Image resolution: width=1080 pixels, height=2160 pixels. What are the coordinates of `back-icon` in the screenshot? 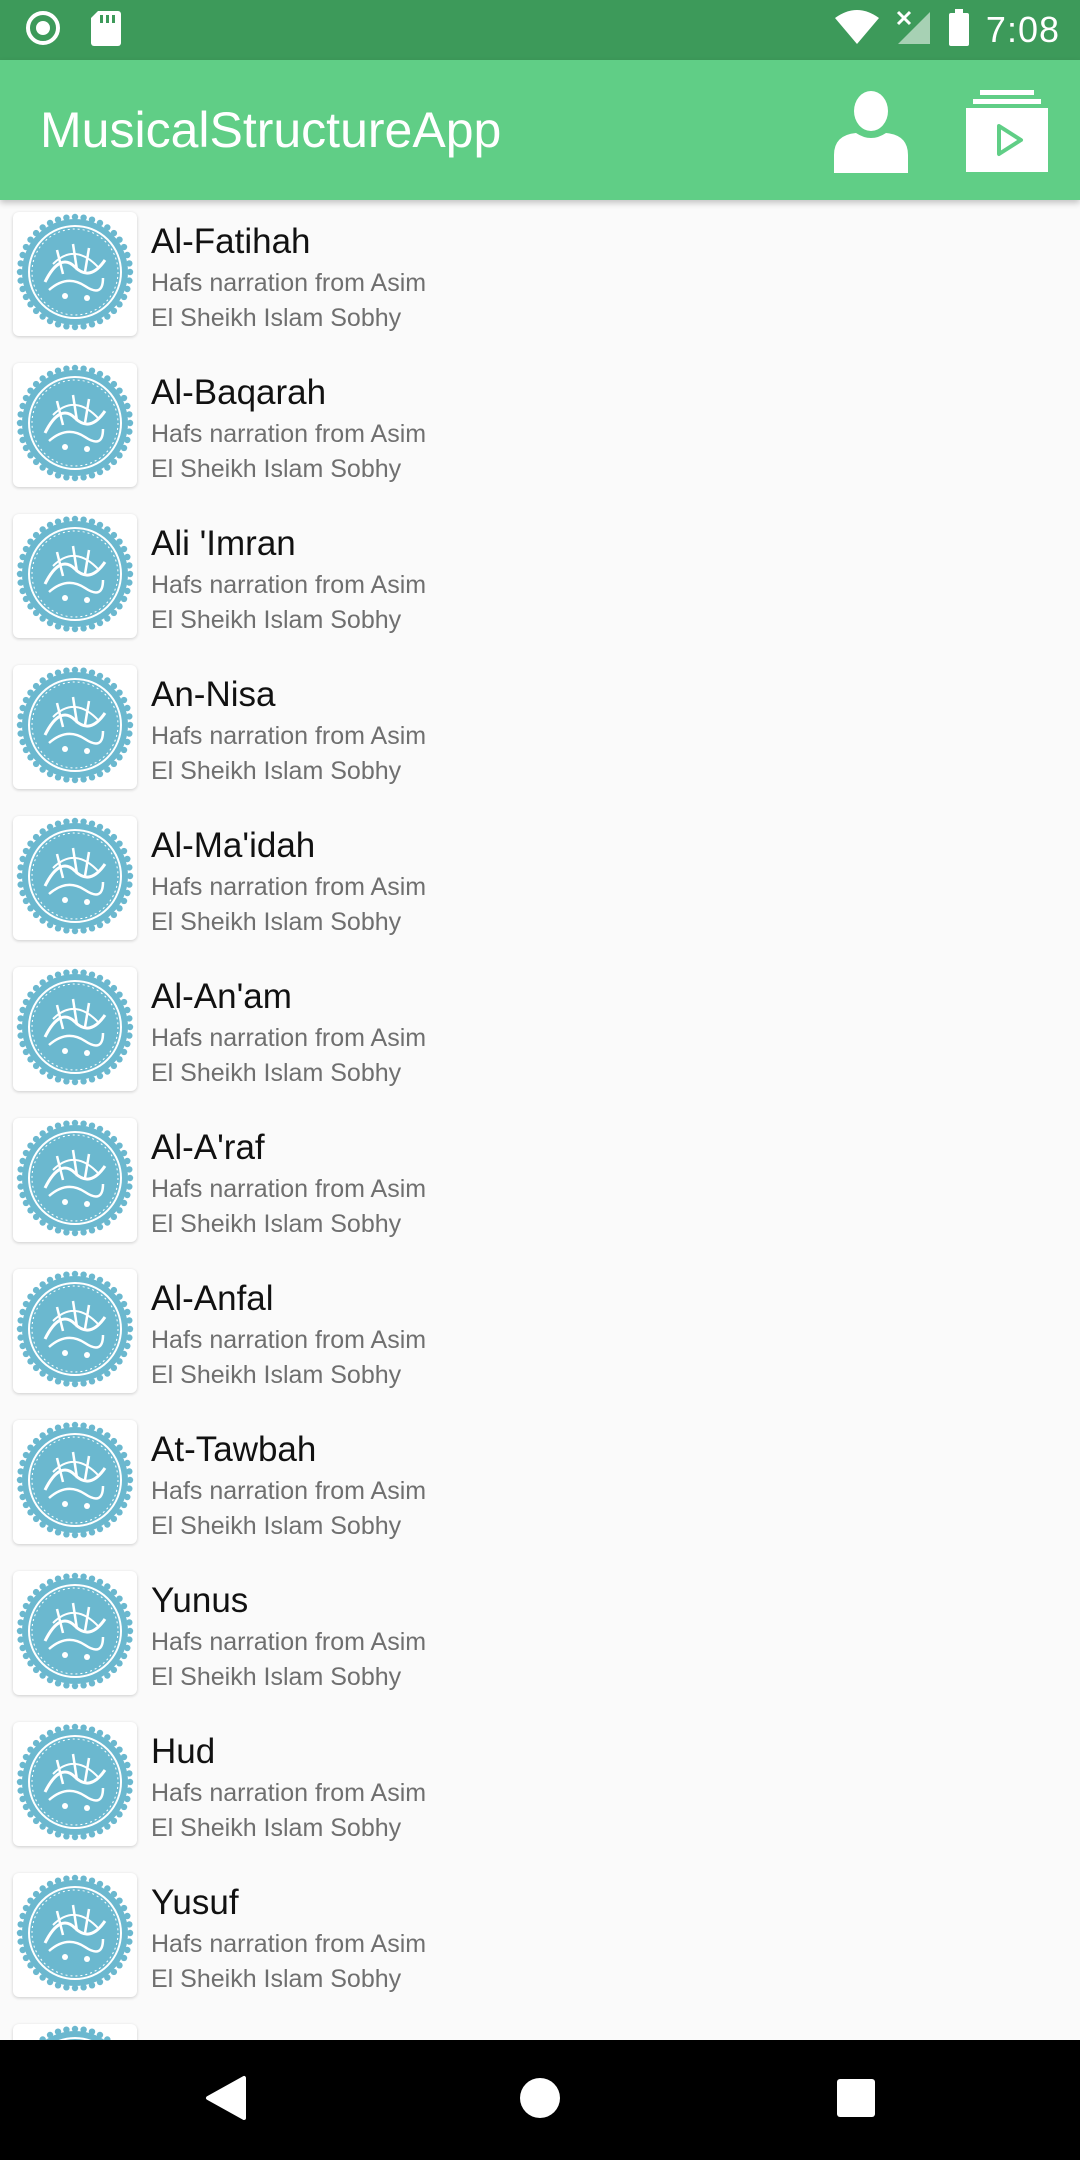 It's located at (226, 2100).